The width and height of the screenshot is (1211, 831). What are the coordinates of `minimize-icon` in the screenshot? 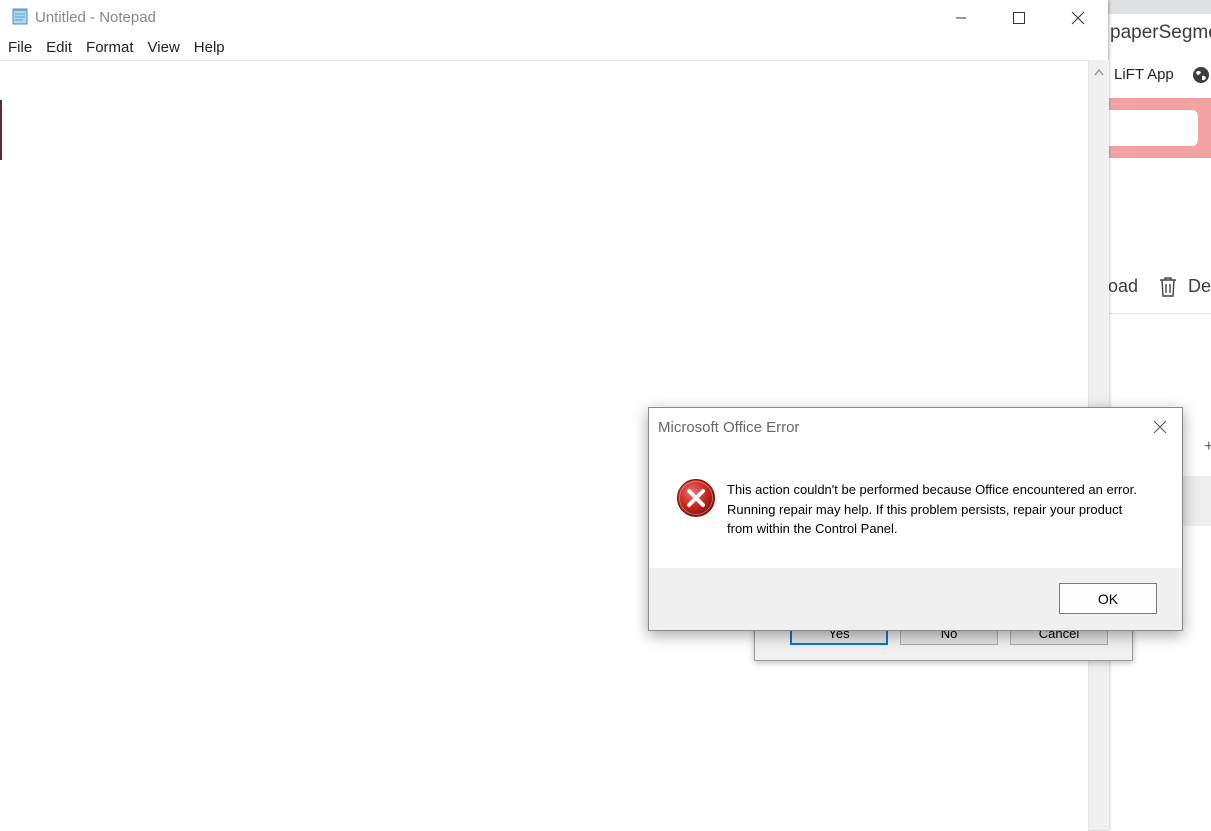 It's located at (961, 18).